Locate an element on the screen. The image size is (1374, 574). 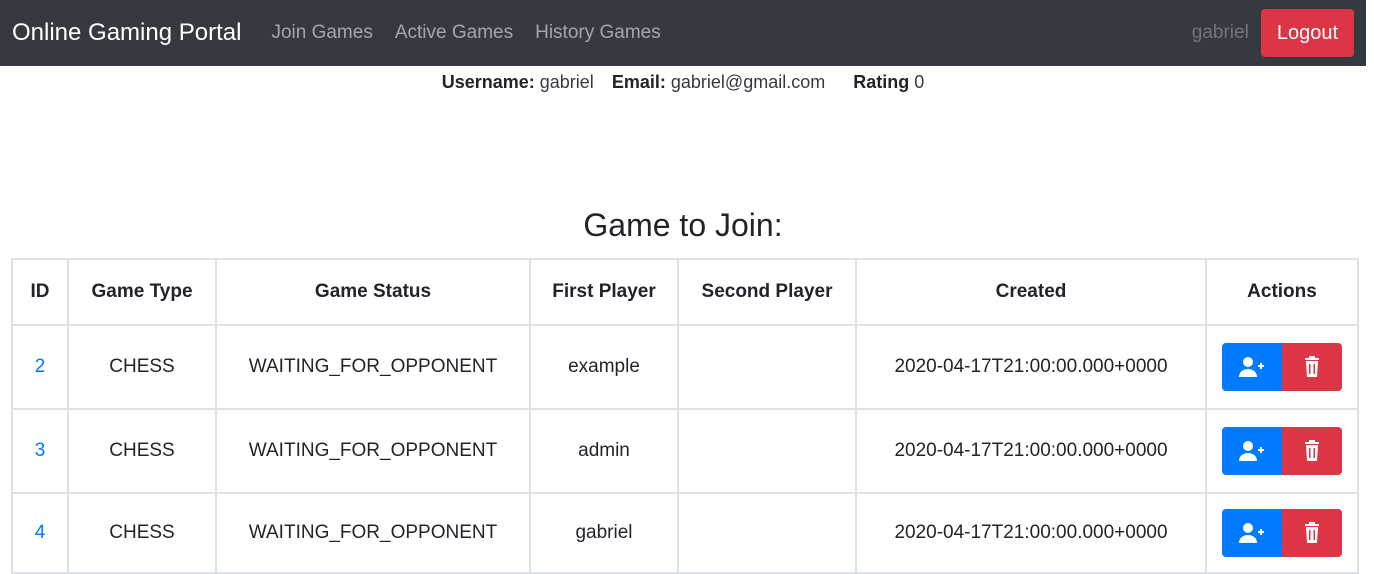
rating-value: 0 is located at coordinates (919, 82).